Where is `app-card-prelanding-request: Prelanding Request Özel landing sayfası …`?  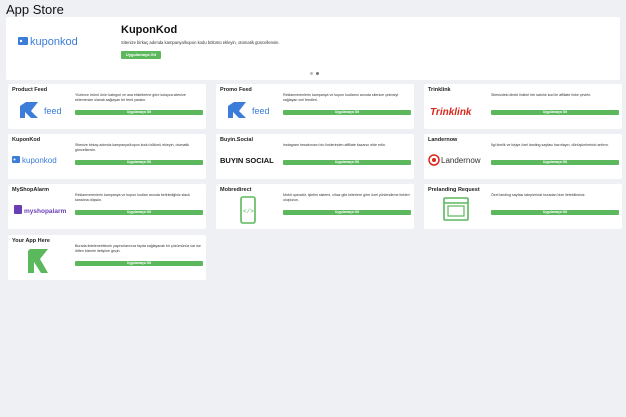 app-card-prelanding-request: Prelanding Request Özel landing sayfası … is located at coordinates (523, 206).